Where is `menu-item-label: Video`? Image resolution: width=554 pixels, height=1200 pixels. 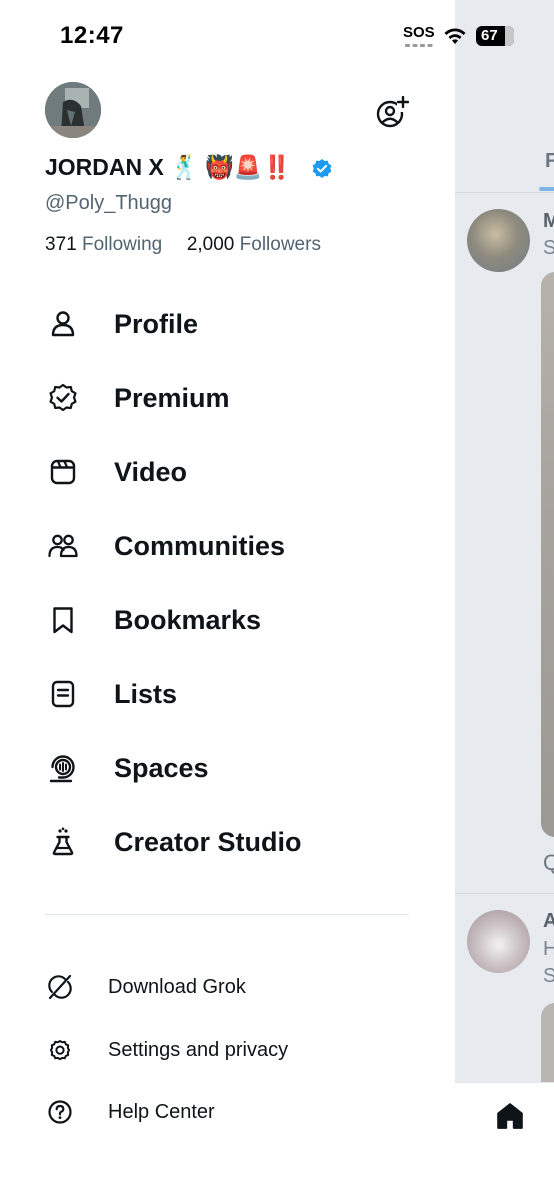
menu-item-label: Video is located at coordinates (151, 471).